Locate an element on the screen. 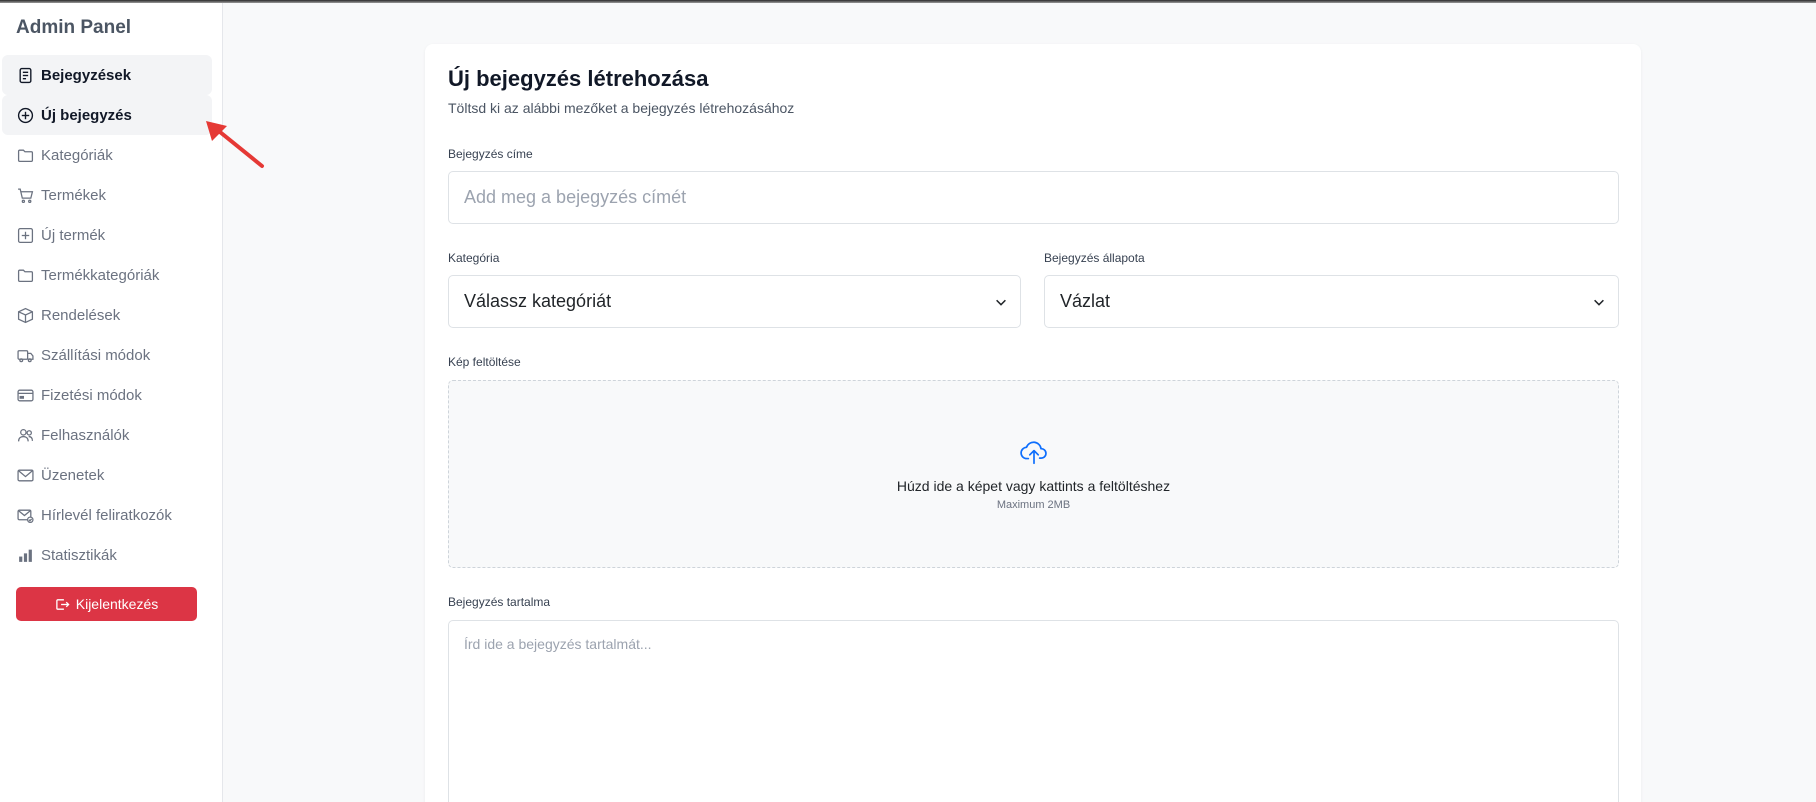 This screenshot has width=1816, height=802. content-label: Bejegyzés tartalma is located at coordinates (499, 602).